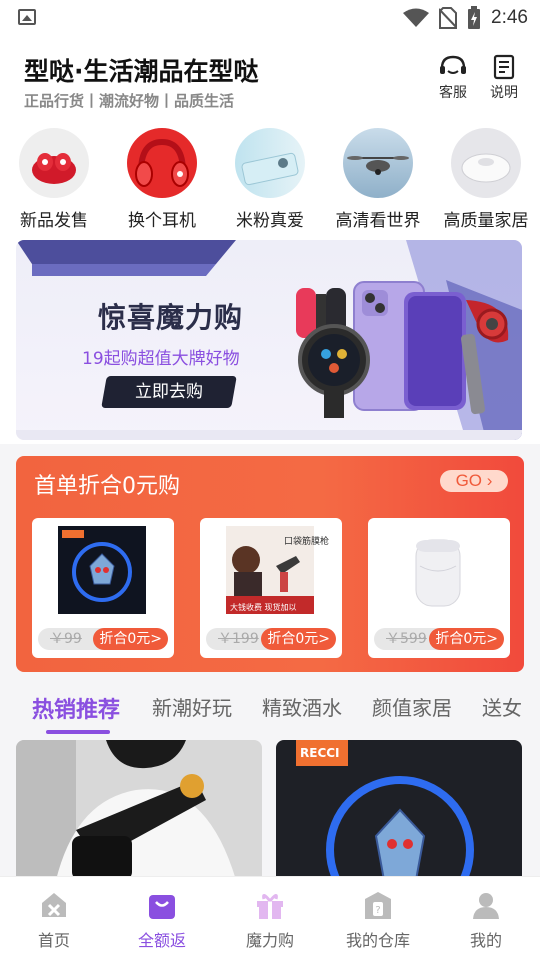  I want to click on document-icon, so click(504, 67).